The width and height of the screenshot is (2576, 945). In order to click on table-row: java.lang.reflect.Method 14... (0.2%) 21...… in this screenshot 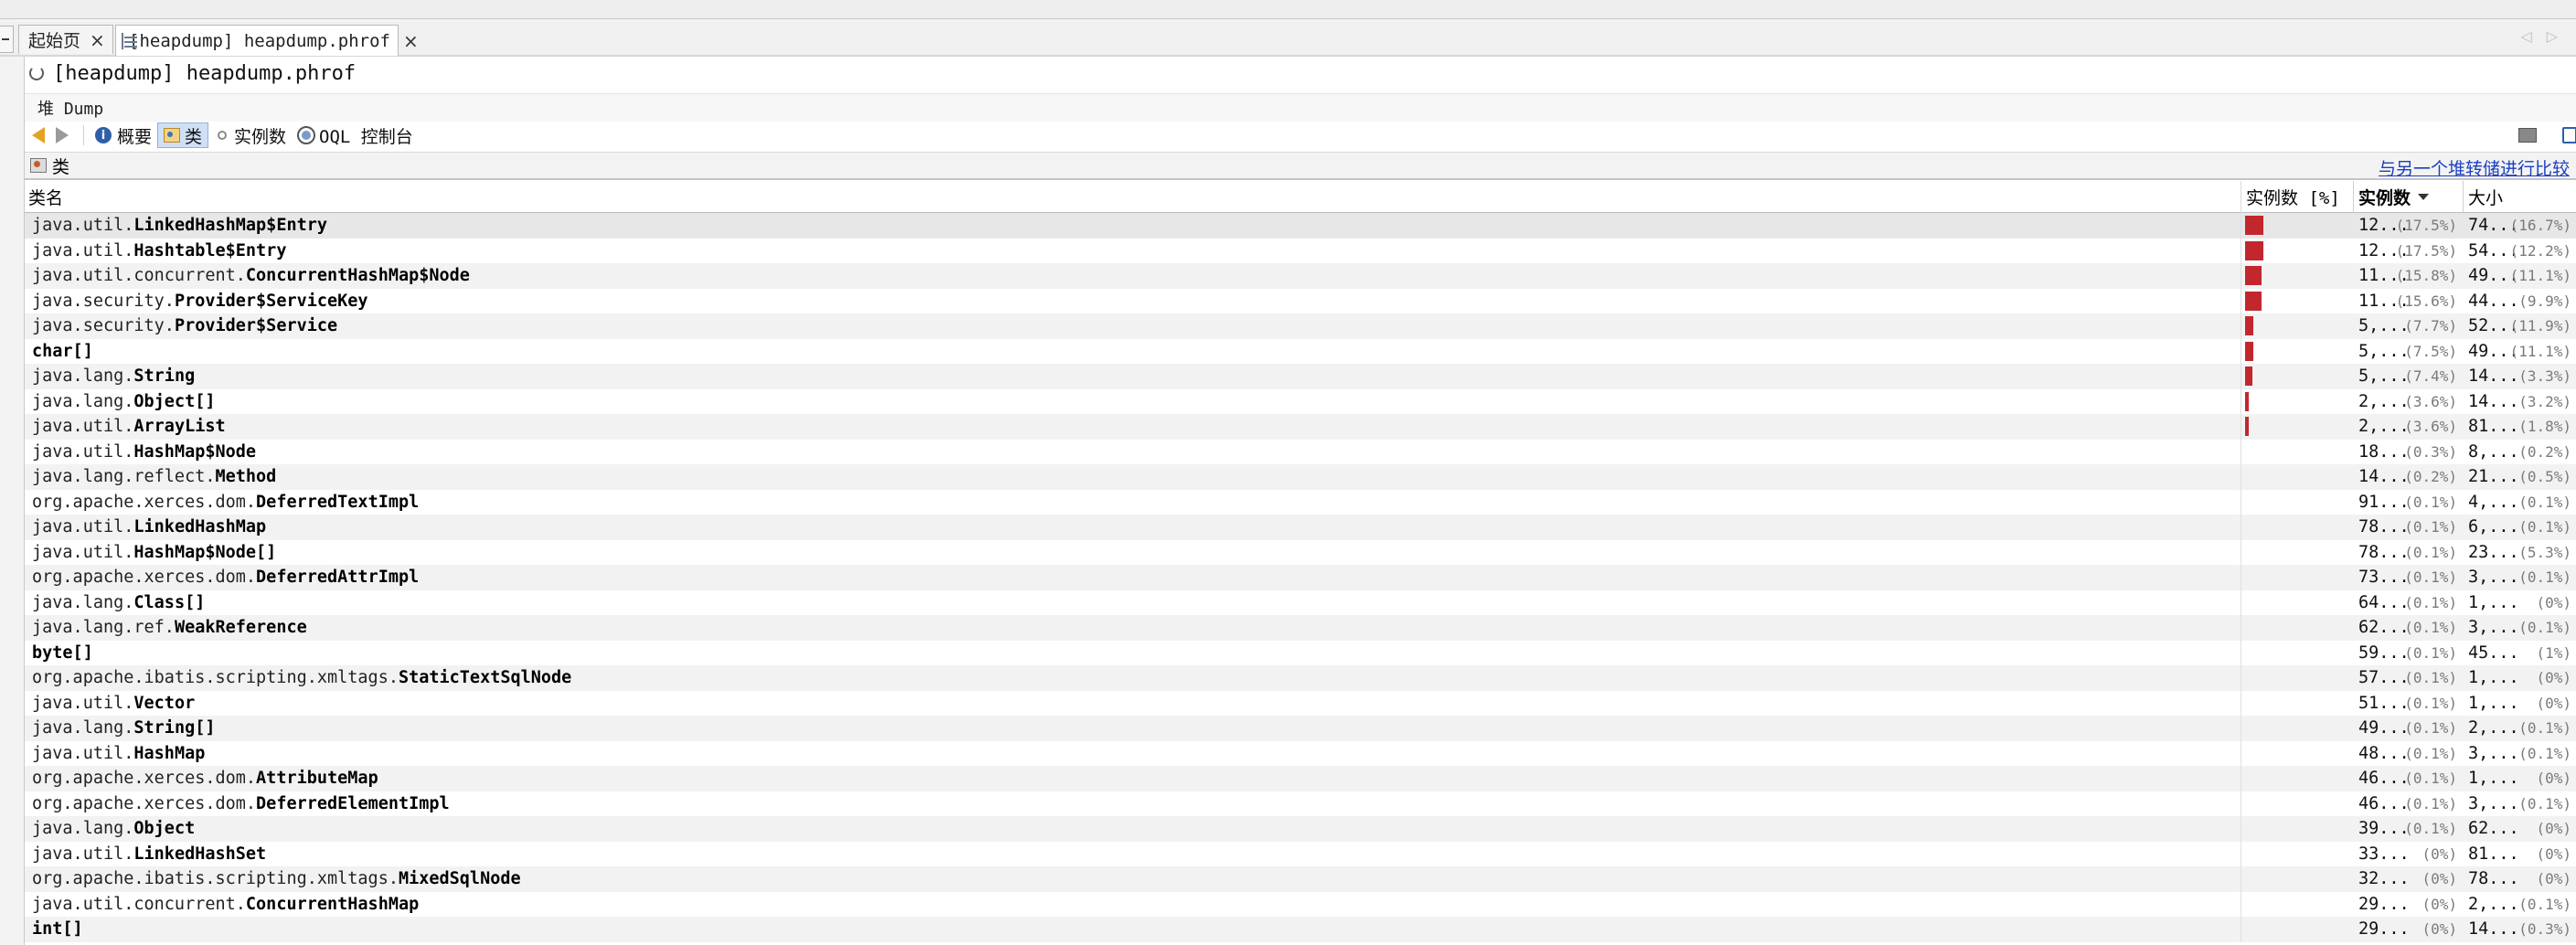, I will do `click(1301, 477)`.